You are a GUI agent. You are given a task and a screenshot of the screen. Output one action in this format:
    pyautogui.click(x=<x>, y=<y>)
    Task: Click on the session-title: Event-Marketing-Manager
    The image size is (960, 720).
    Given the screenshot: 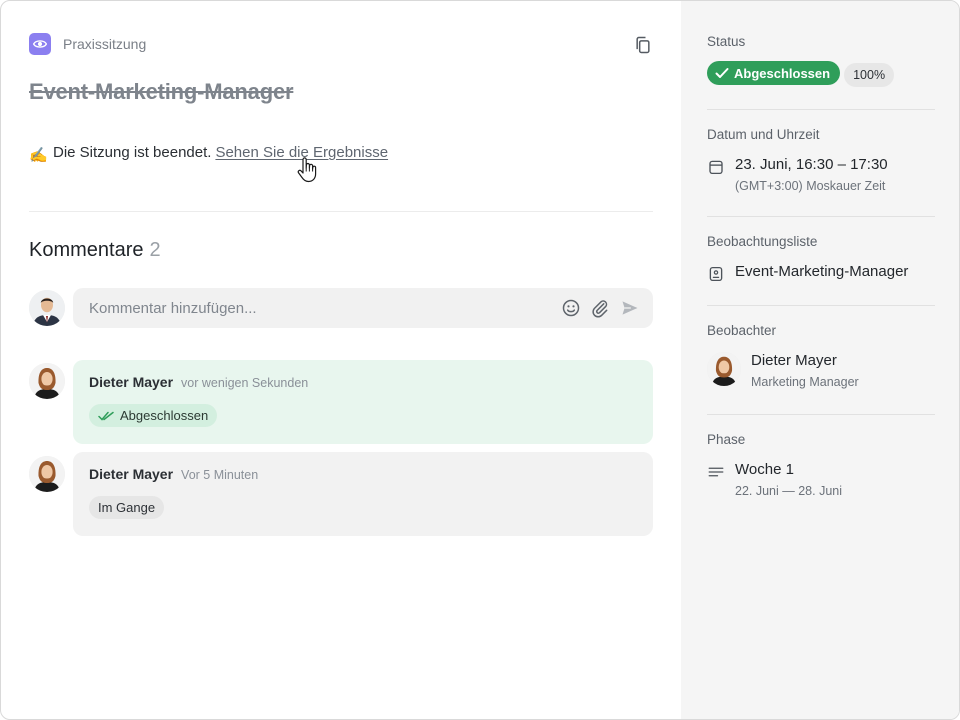 What is the action you would take?
    pyautogui.click(x=161, y=91)
    